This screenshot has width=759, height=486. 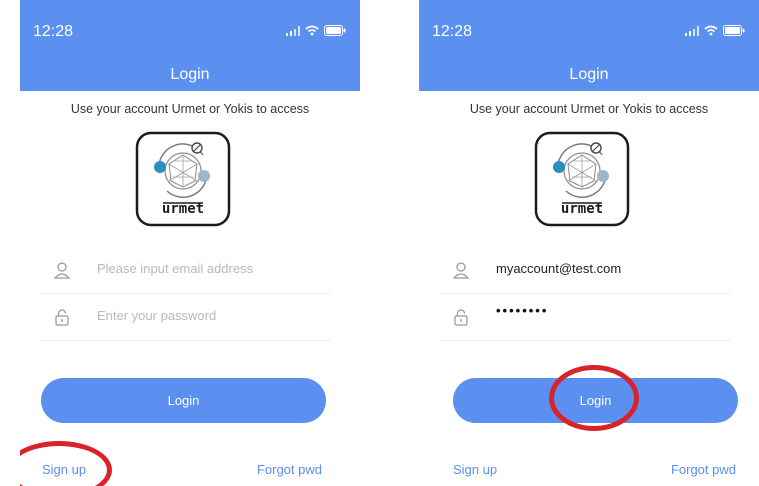 I want to click on login-button: Login, so click(x=183, y=400).